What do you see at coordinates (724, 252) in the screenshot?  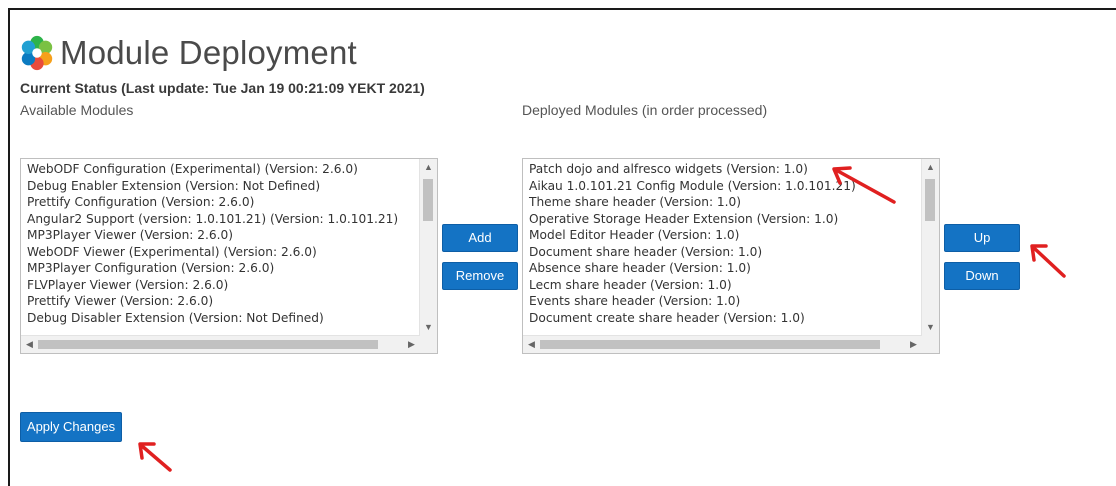 I see `list-item: Document share header (Version: 1.0)` at bounding box center [724, 252].